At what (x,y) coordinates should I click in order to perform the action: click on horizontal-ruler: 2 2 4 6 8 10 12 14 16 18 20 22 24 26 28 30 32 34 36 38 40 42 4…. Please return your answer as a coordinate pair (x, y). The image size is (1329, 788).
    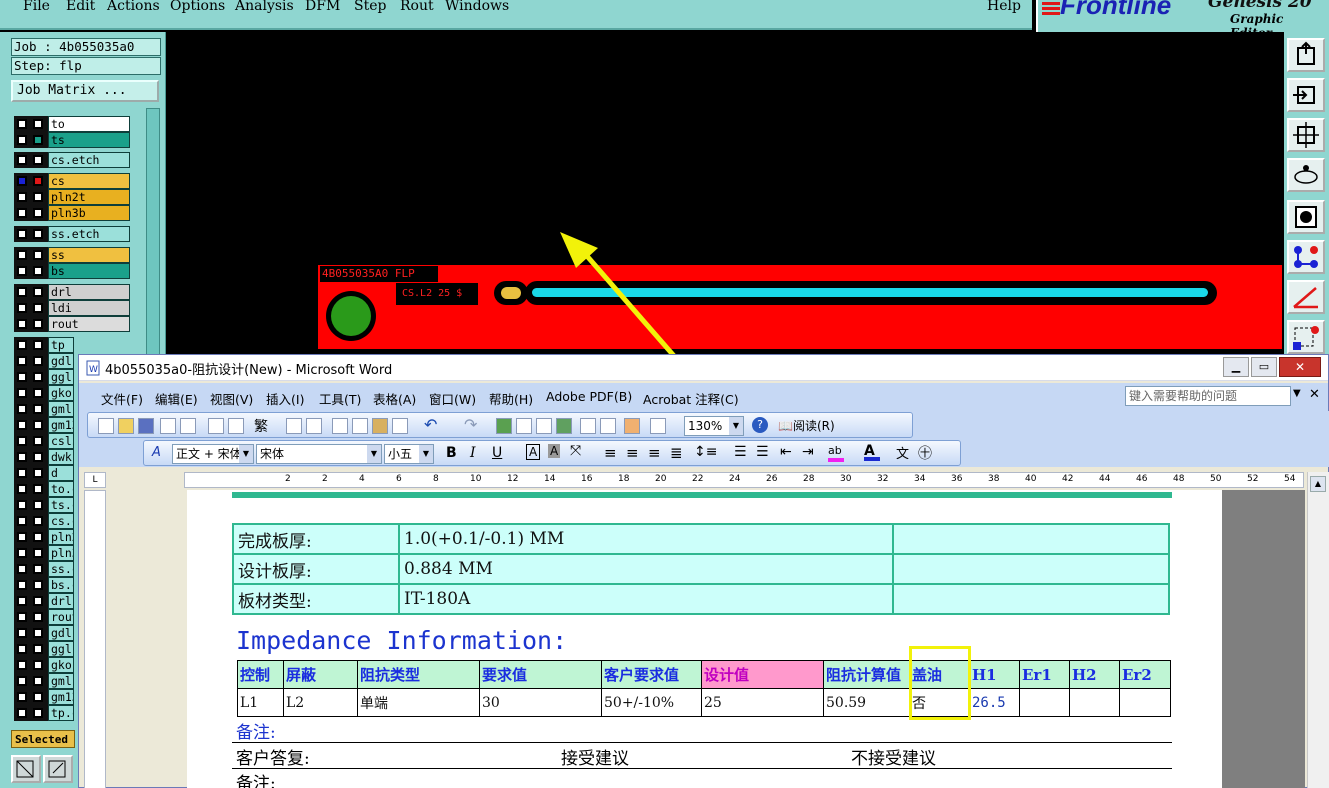
    Looking at the image, I should click on (744, 480).